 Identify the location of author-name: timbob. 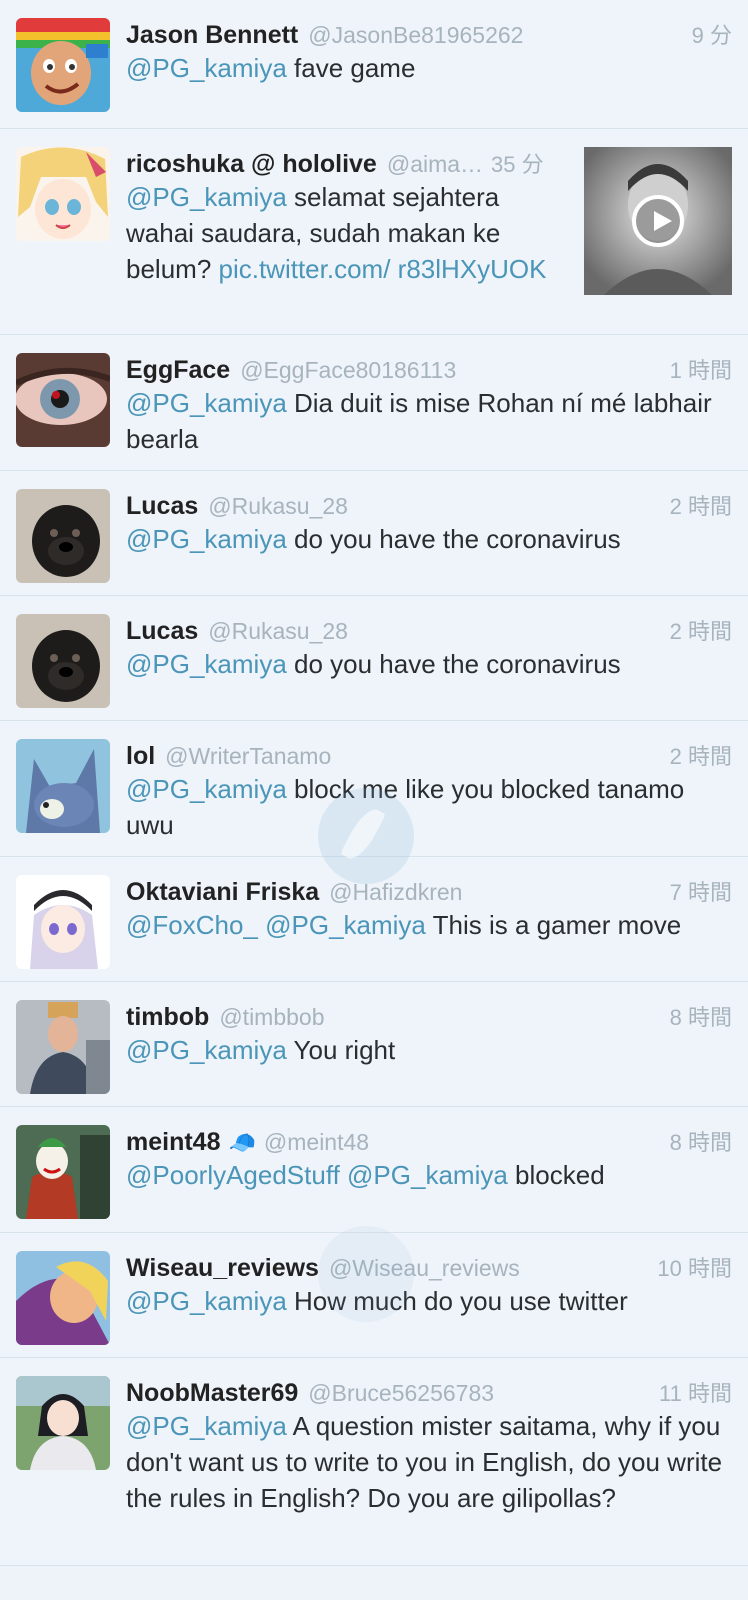
(167, 1017).